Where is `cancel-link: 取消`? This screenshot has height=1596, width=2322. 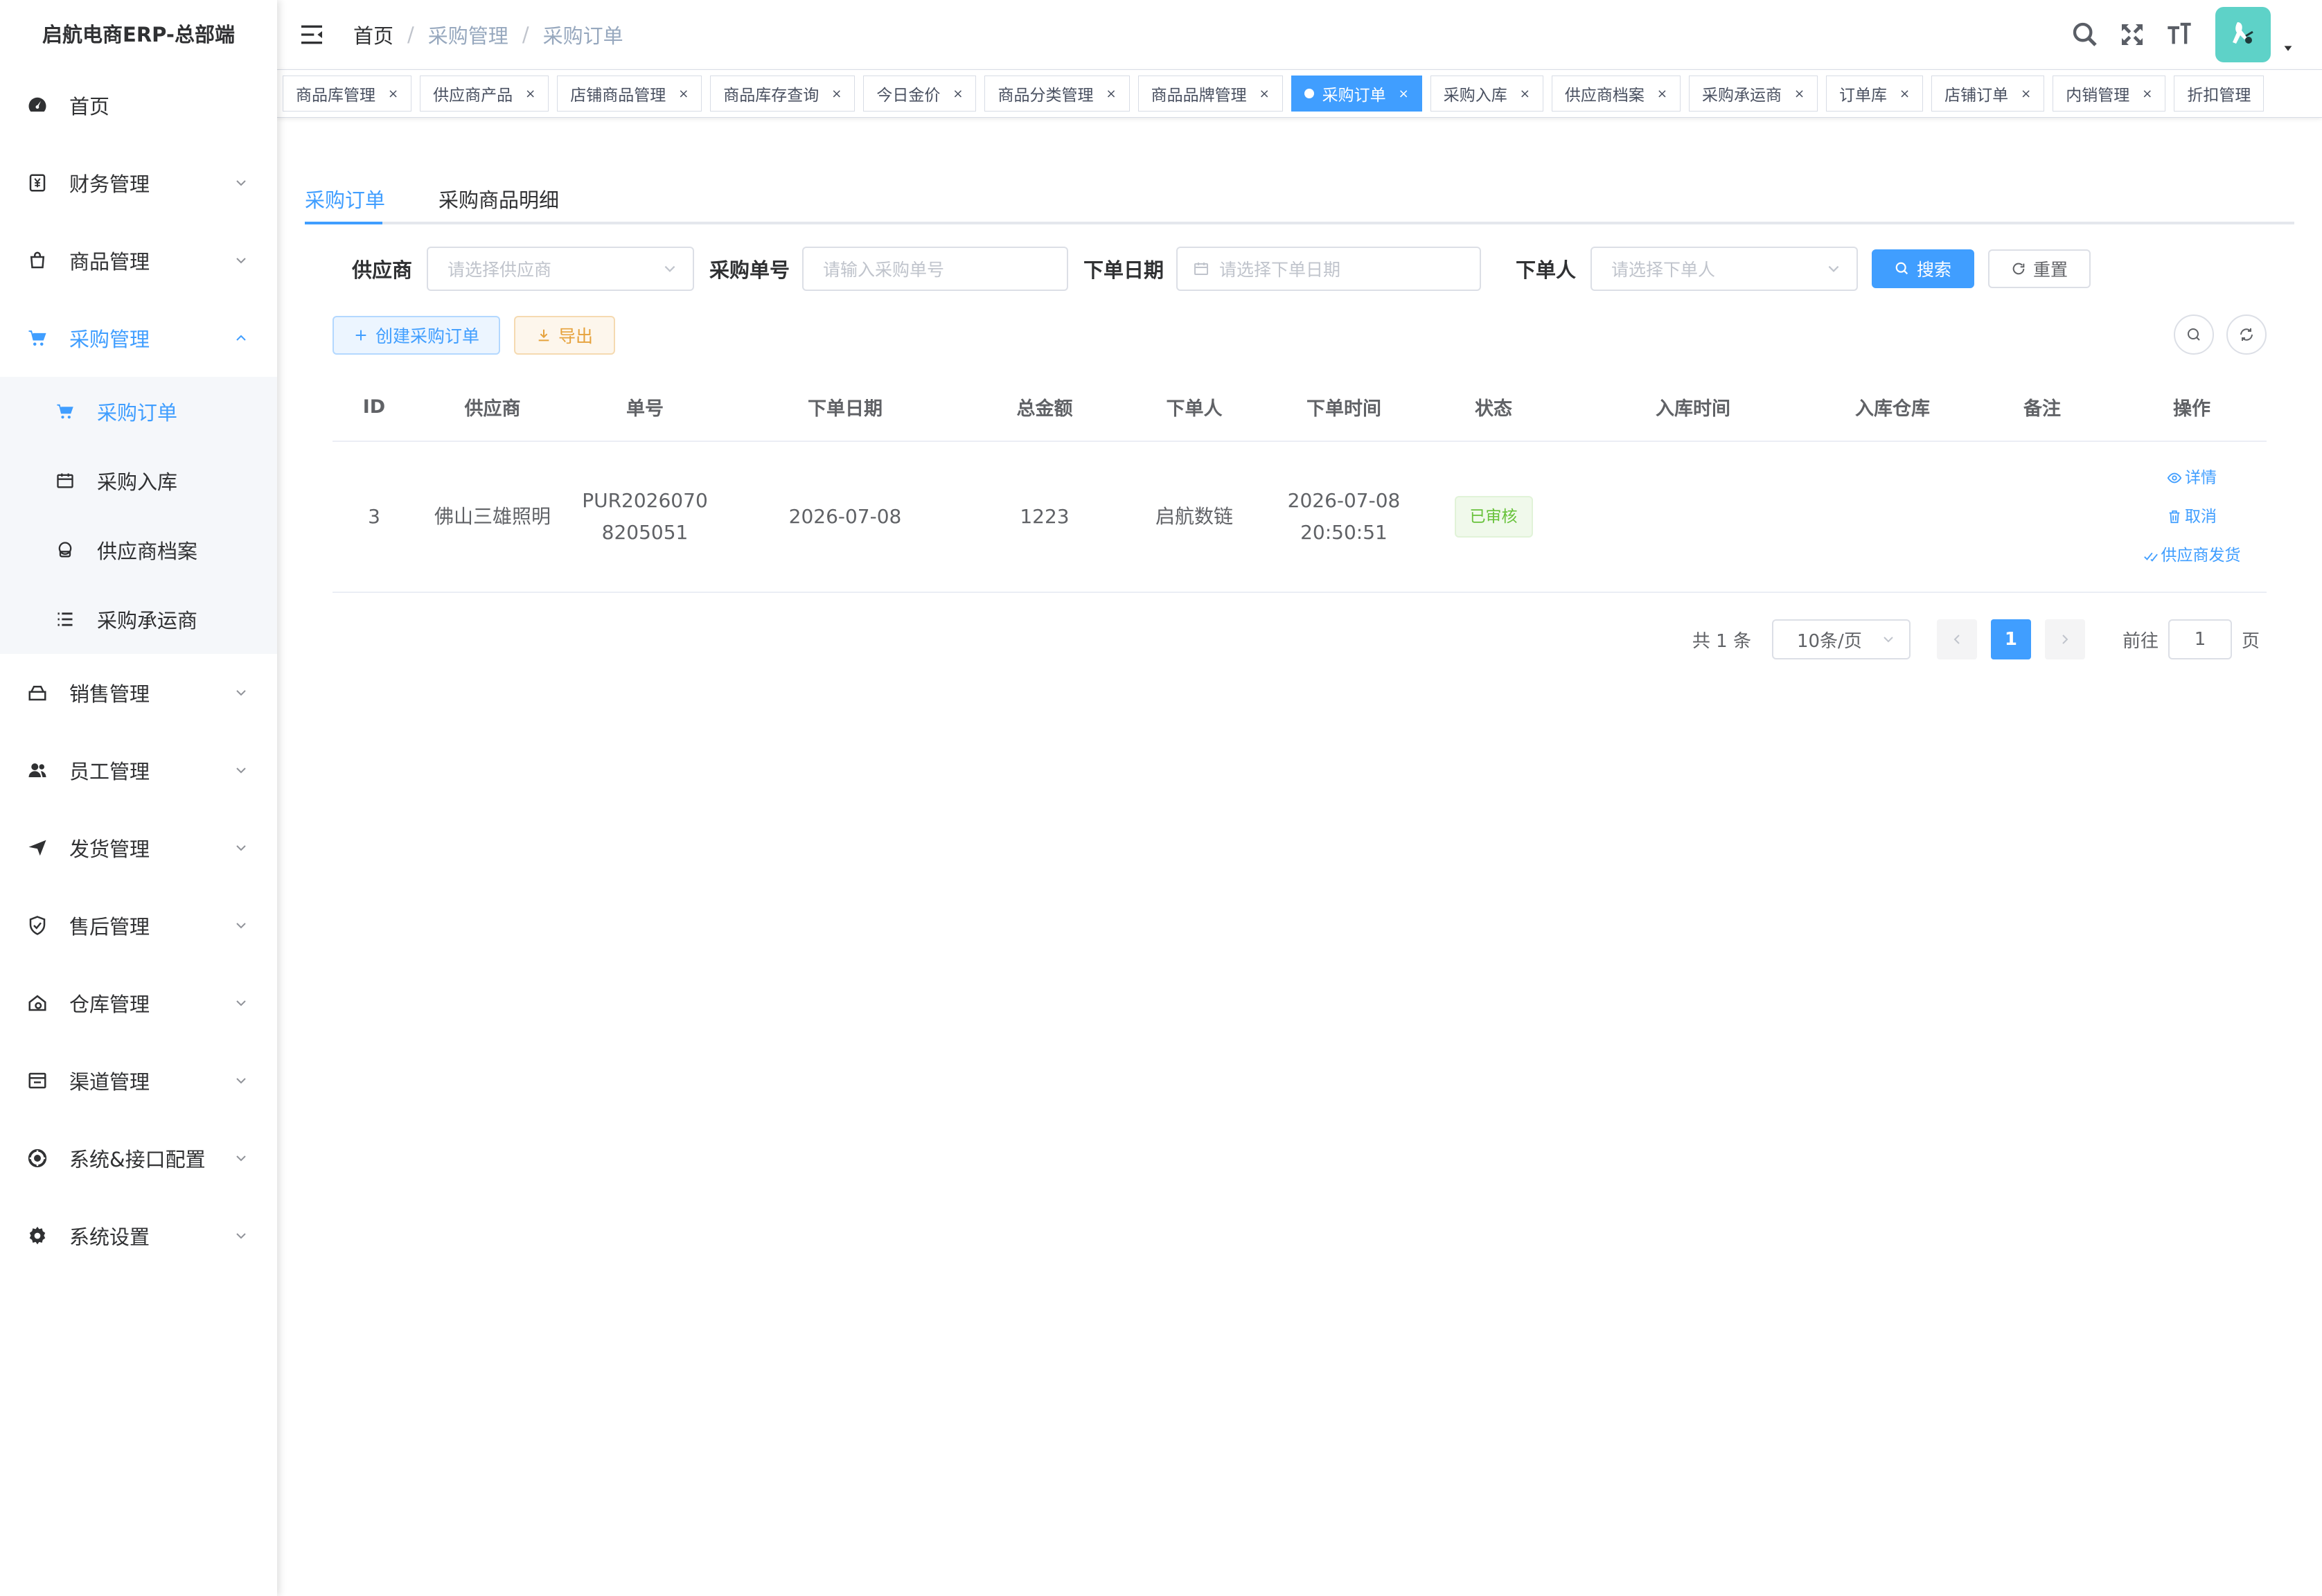 cancel-link: 取消 is located at coordinates (2192, 517).